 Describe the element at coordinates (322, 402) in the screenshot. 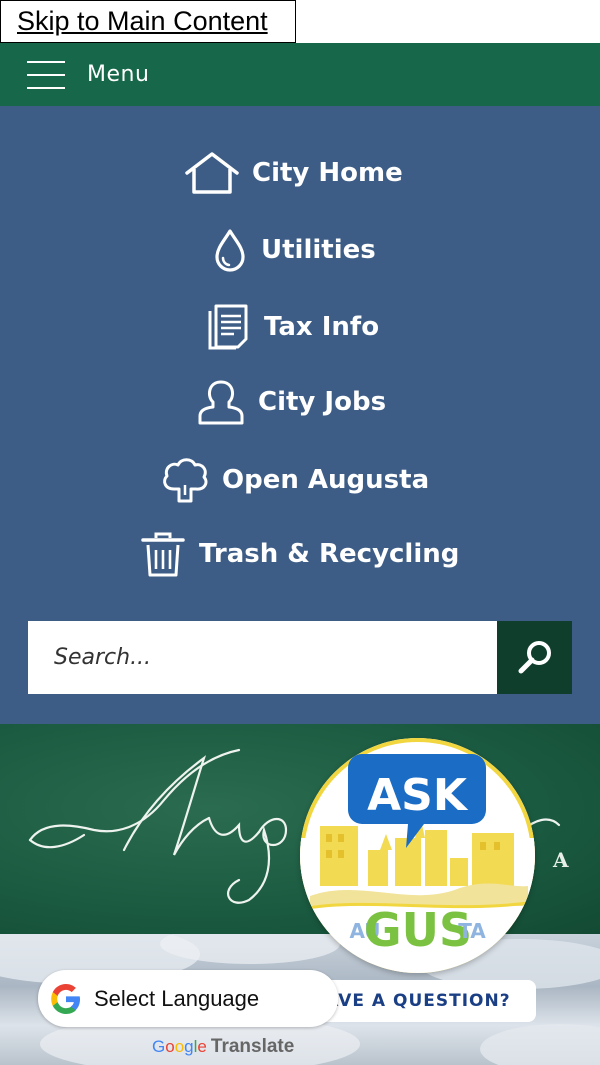

I see `nav-item-label: City Jobs` at that location.